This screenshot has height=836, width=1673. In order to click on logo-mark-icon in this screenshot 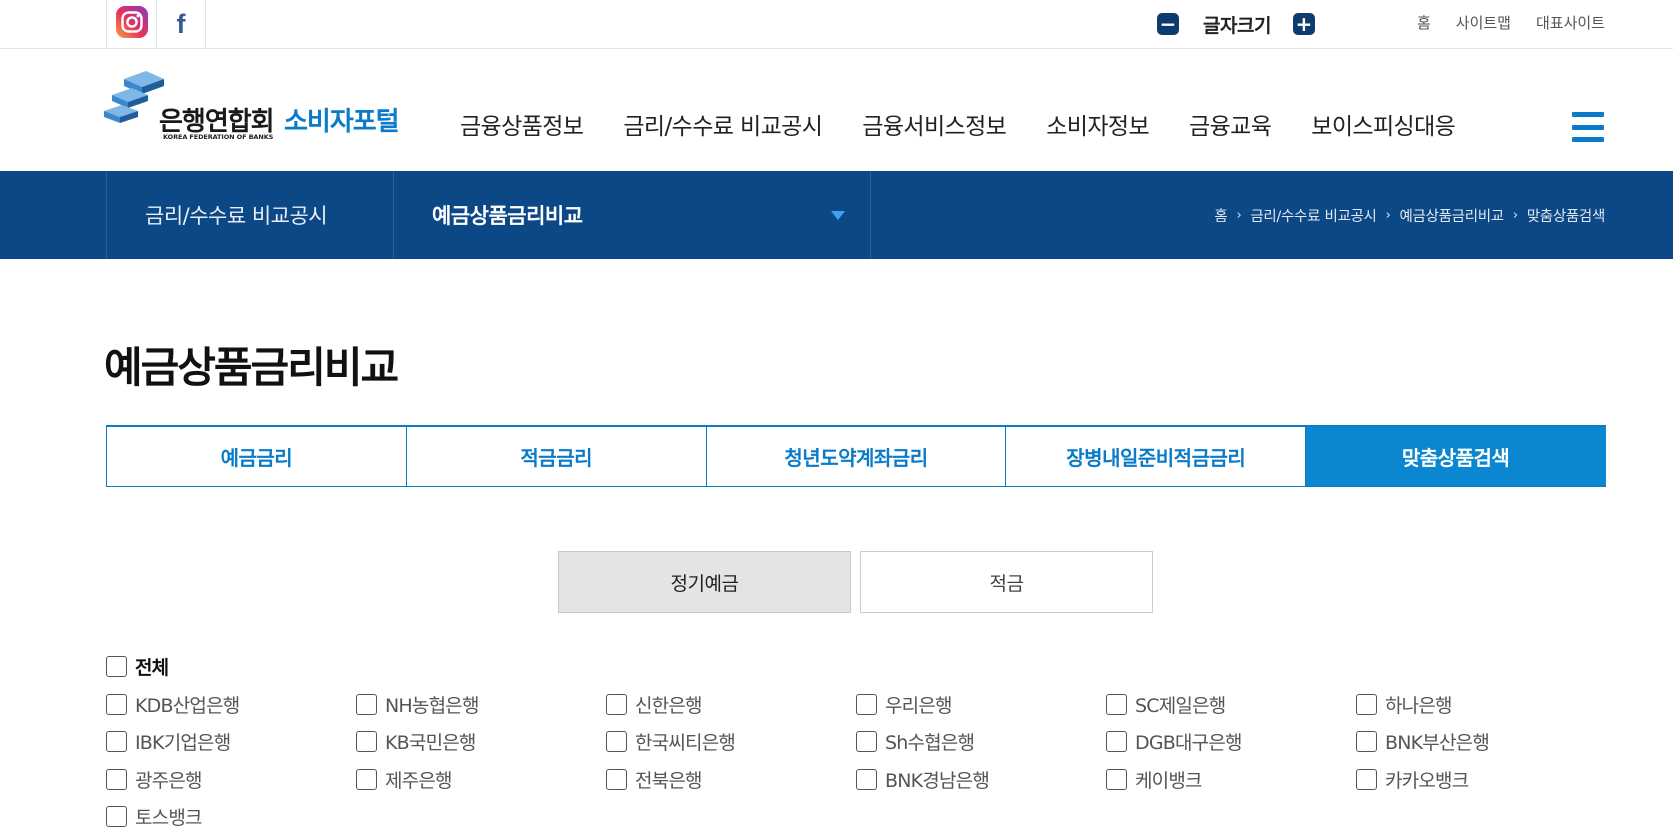, I will do `click(134, 97)`.